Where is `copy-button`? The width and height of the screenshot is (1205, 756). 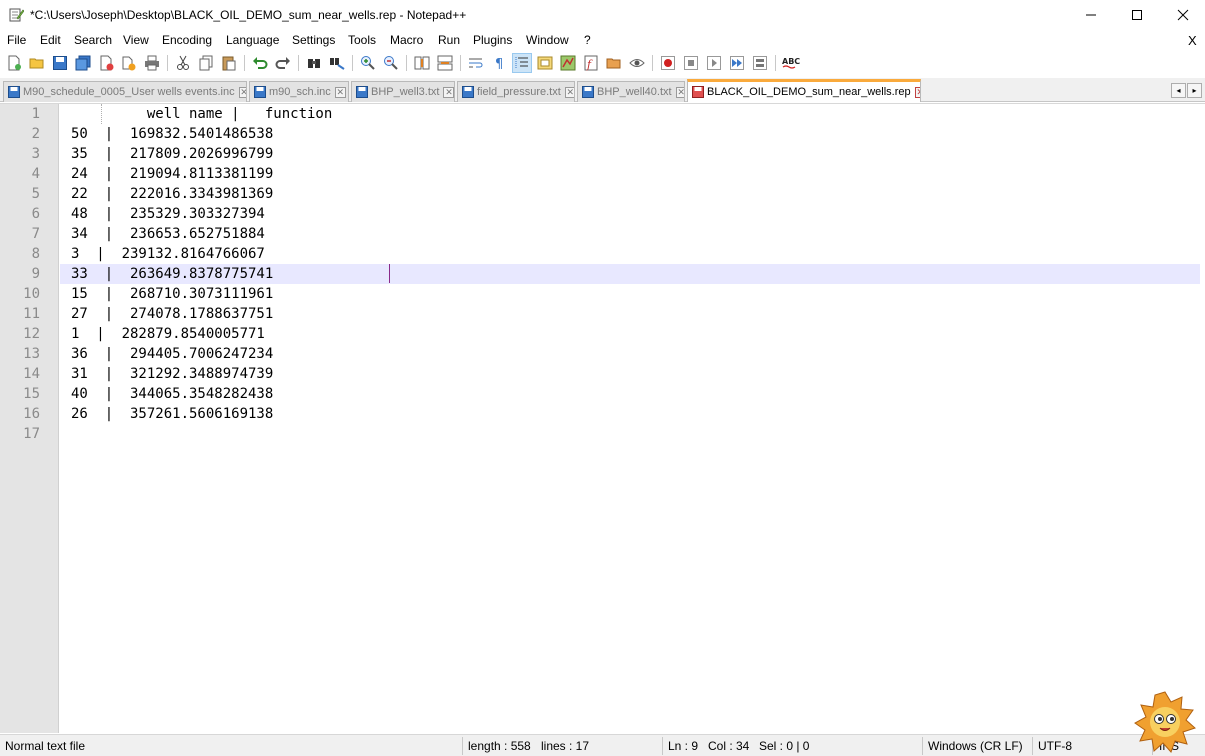 copy-button is located at coordinates (206, 63).